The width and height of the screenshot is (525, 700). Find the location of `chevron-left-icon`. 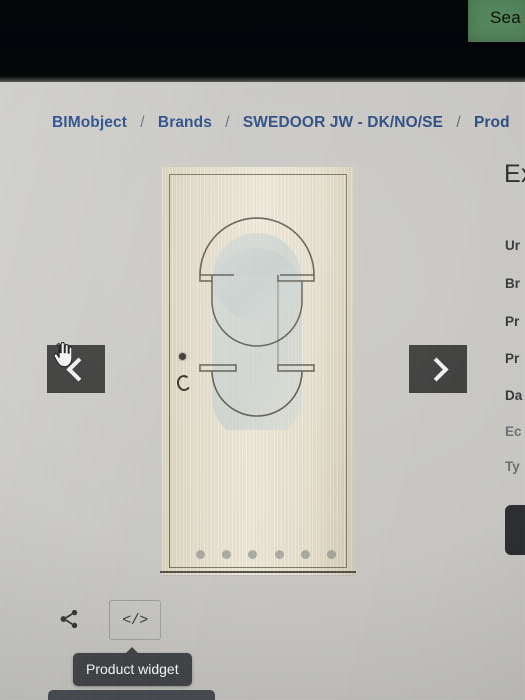

chevron-left-icon is located at coordinates (78, 369).